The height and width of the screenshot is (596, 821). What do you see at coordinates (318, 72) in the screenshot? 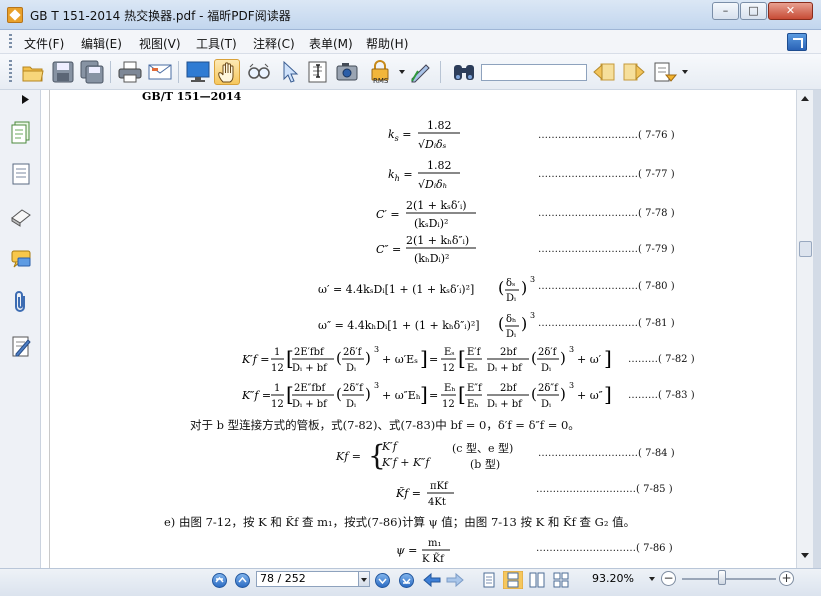
I see `text-select-icon` at bounding box center [318, 72].